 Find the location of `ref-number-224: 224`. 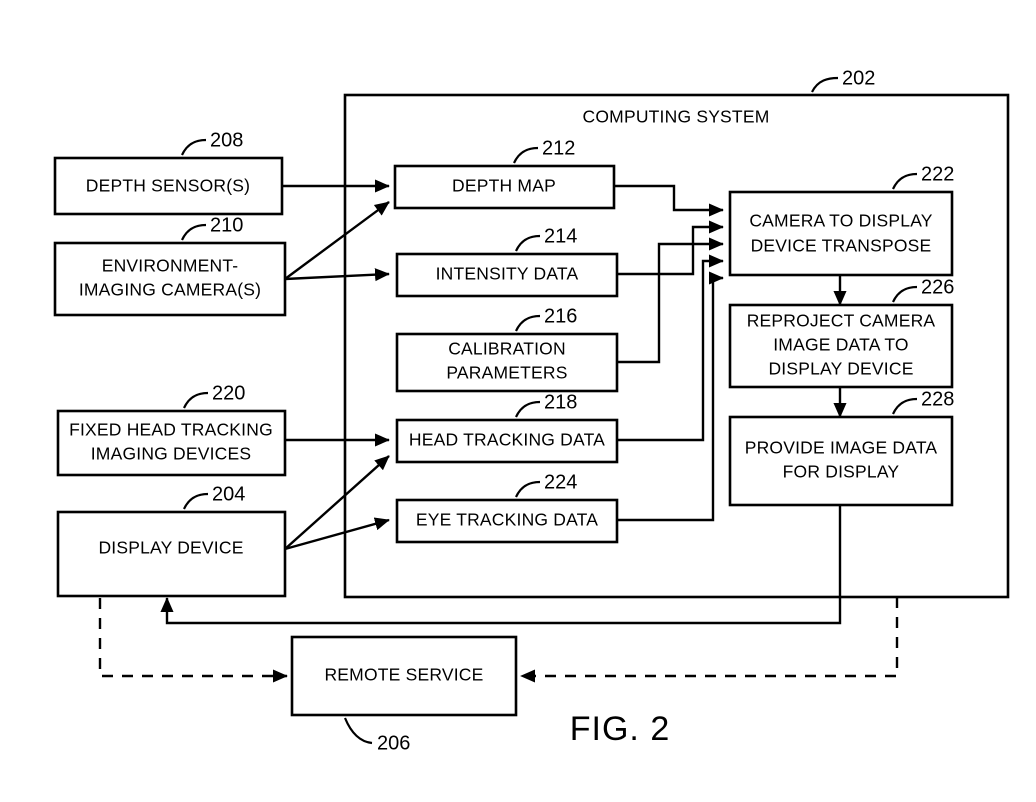

ref-number-224: 224 is located at coordinates (560, 482).